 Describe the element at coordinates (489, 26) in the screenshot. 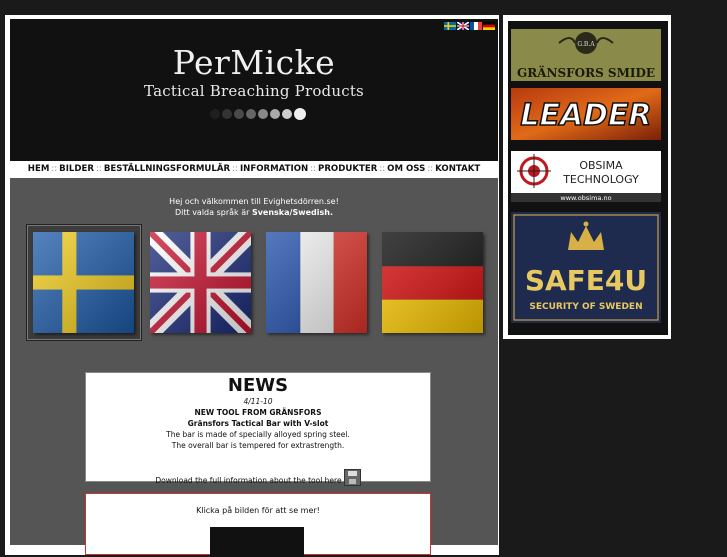

I see `mini-flag-german-icon` at that location.